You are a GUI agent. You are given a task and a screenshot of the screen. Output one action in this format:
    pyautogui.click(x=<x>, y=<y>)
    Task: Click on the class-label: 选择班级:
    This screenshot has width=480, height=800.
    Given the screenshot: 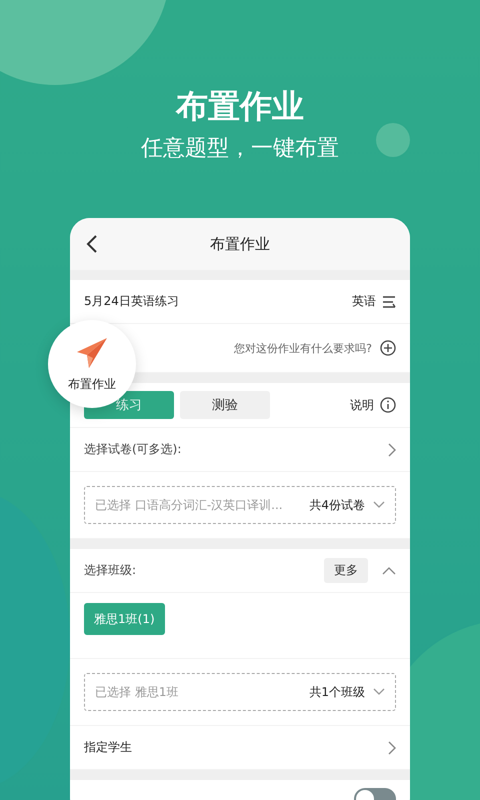 What is the action you would take?
    pyautogui.click(x=110, y=570)
    